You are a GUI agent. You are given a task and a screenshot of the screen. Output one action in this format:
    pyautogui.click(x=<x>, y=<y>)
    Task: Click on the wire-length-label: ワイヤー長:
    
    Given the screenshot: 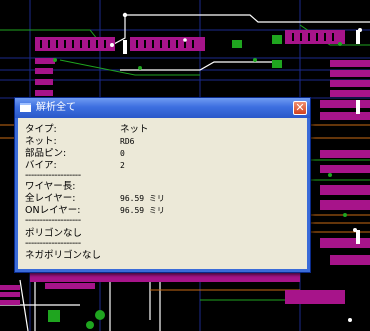 What is the action you would take?
    pyautogui.click(x=50, y=186)
    